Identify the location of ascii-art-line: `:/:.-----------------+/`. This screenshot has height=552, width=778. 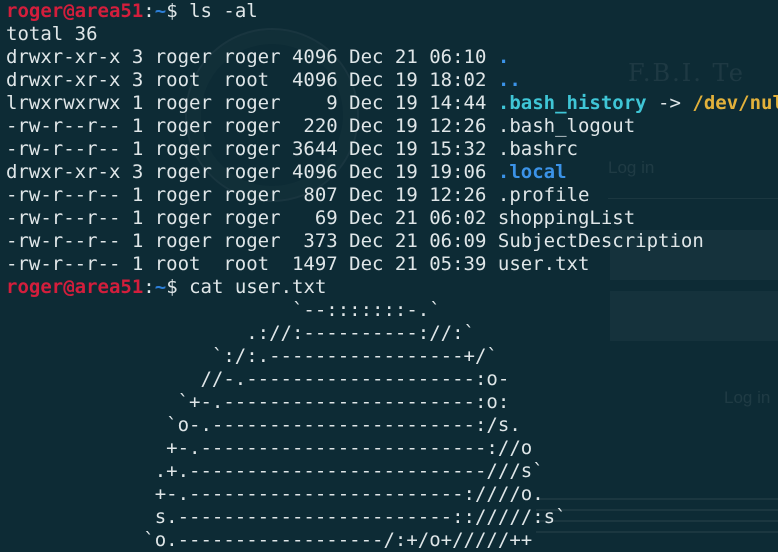
(252, 356).